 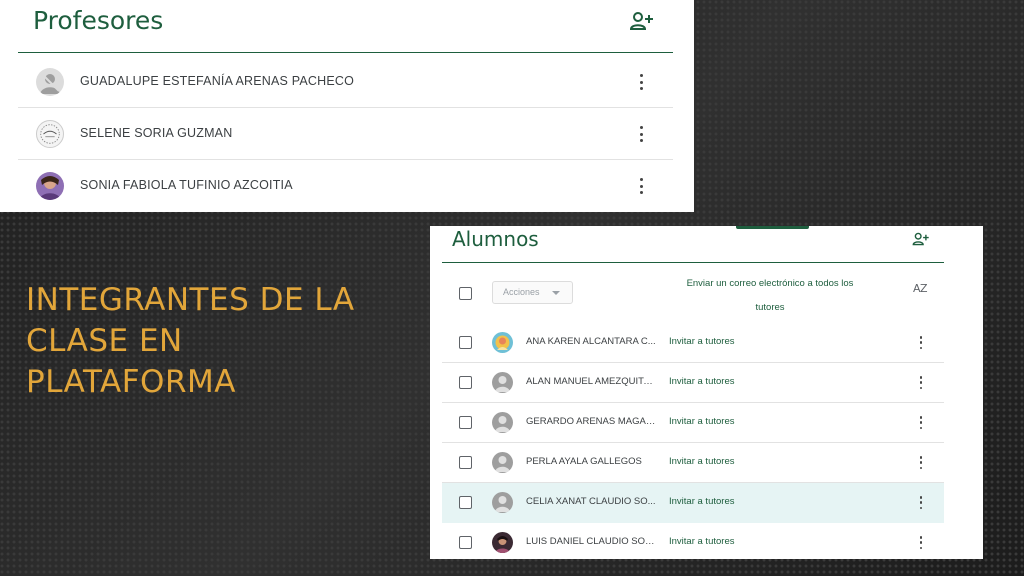 I want to click on actions-dropdown: Acciones, so click(x=532, y=292).